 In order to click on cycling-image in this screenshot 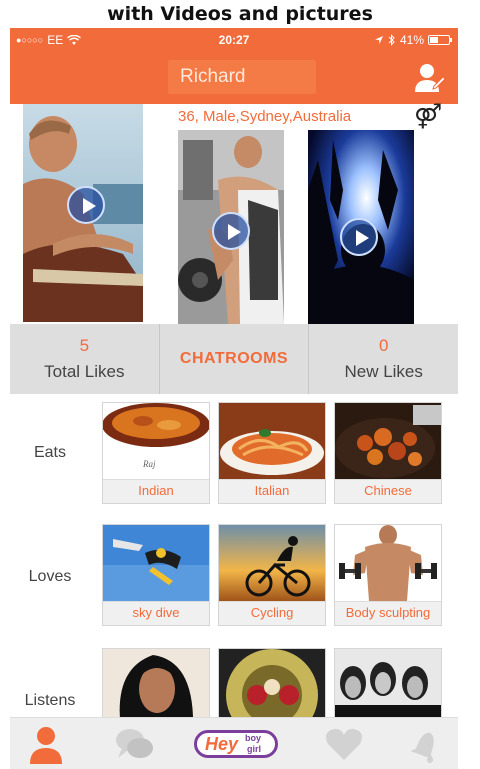, I will do `click(272, 563)`.